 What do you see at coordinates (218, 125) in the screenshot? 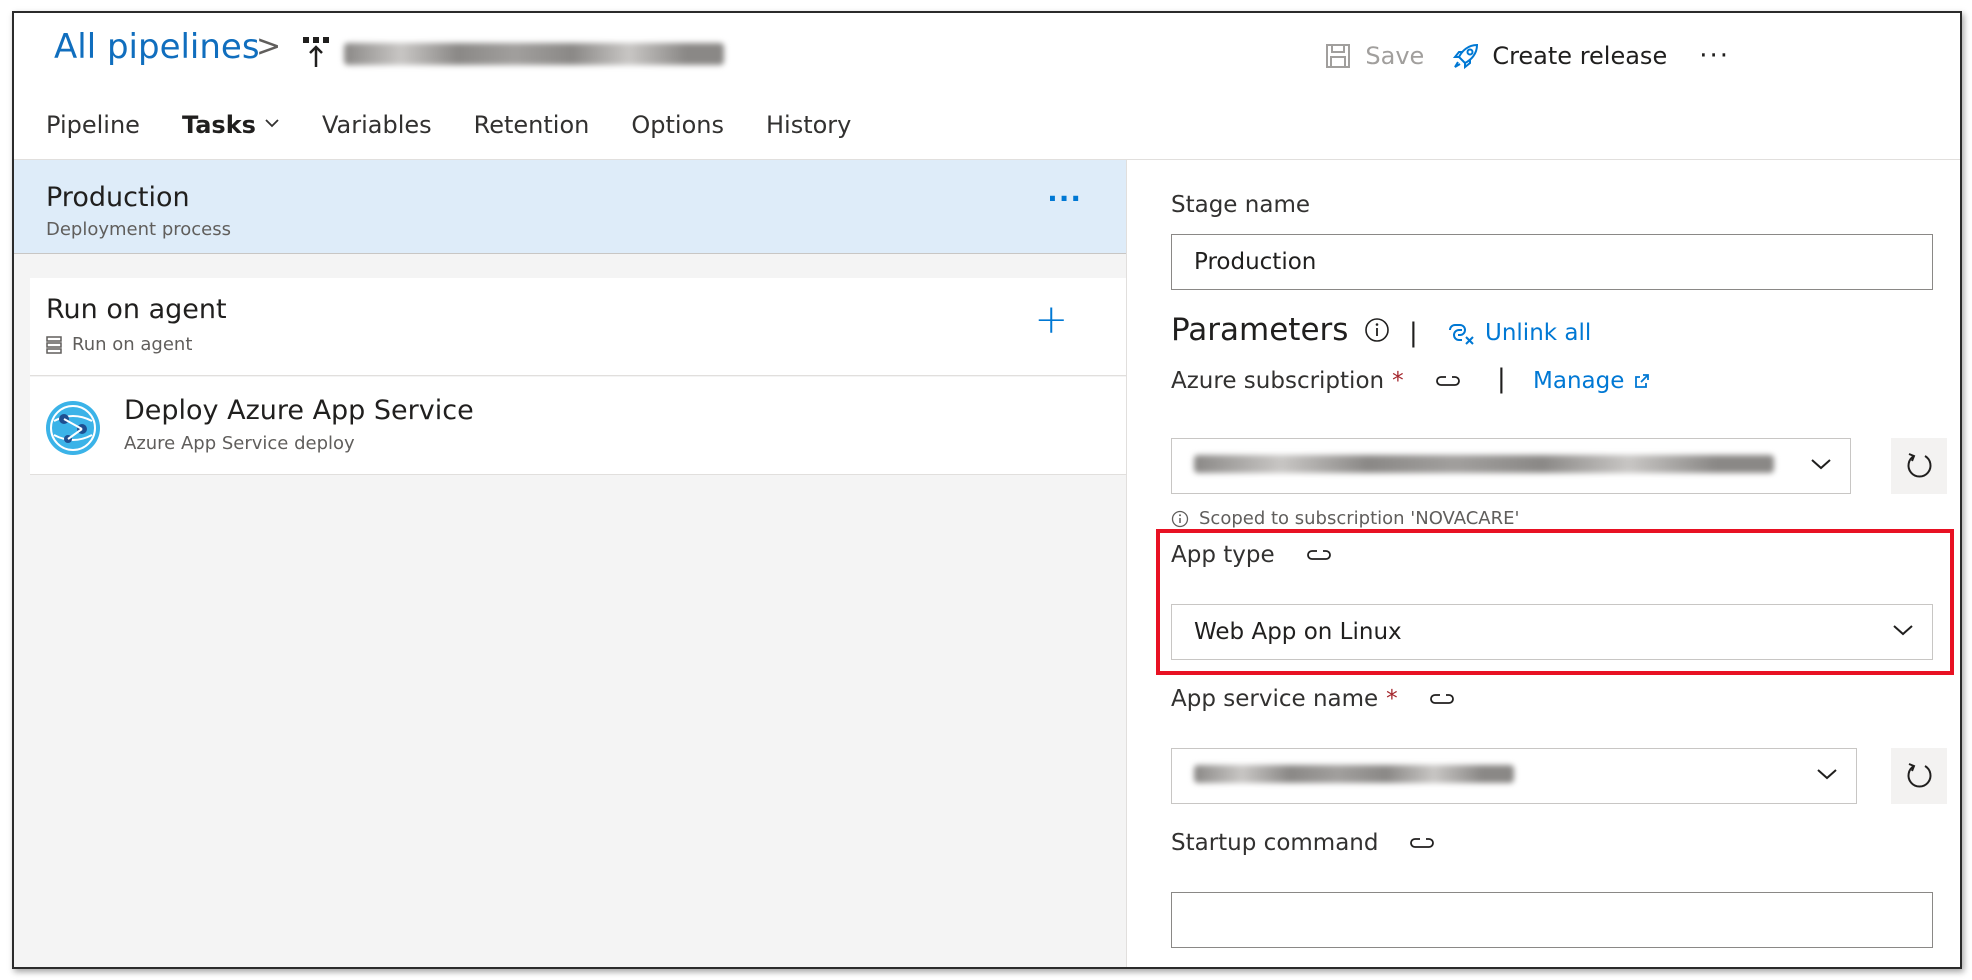
I see `tab-label: Tasks` at bounding box center [218, 125].